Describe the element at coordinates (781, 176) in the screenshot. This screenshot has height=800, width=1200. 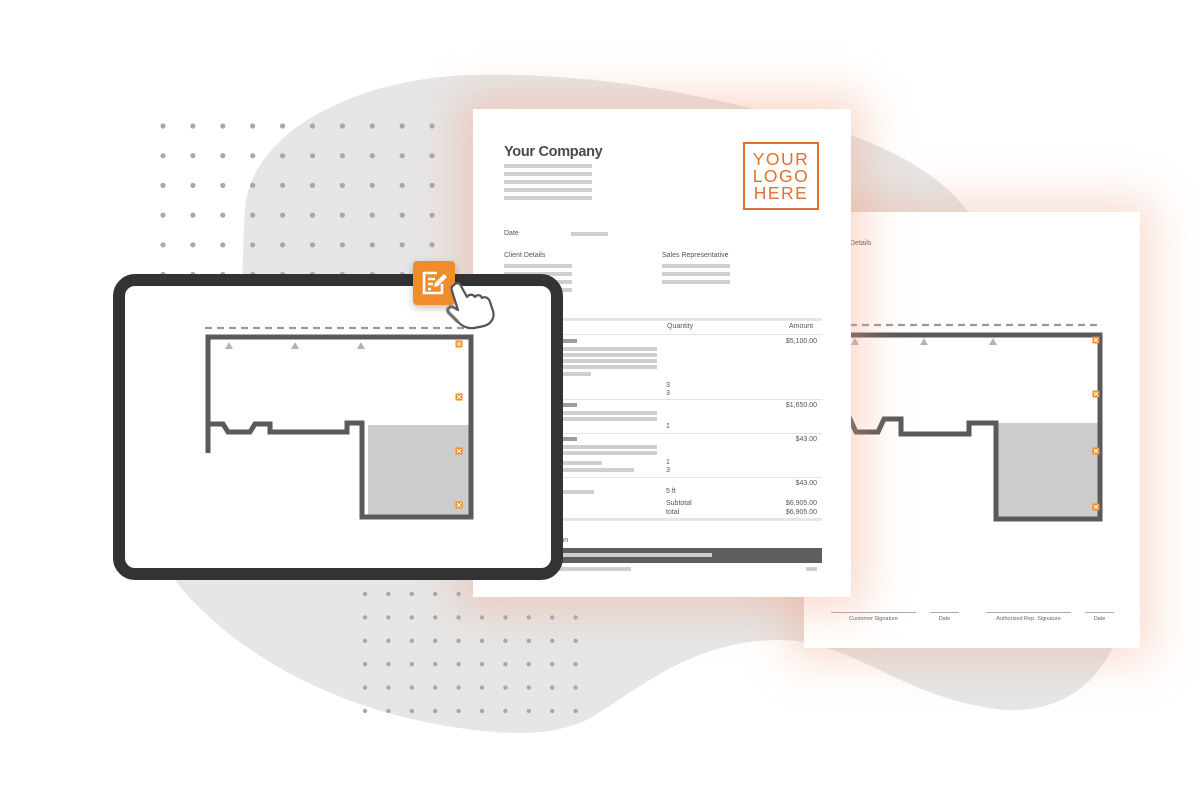
I see `logo-placeholder: YOUR LOGO HERE` at that location.